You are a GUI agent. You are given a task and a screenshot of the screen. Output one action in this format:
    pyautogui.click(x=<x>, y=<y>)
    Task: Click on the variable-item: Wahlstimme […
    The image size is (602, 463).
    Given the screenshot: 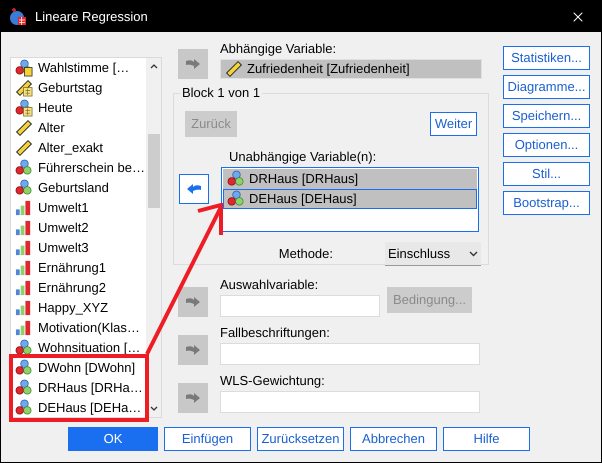 What is the action you would take?
    pyautogui.click(x=79, y=68)
    